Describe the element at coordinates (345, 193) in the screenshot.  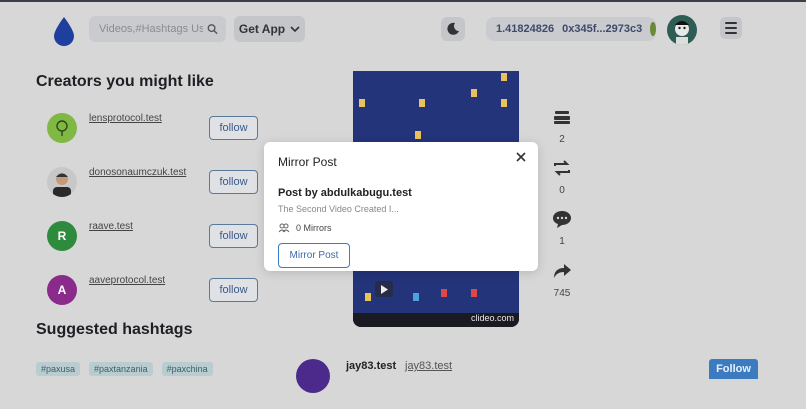
I see `post-author: Post by abdulkabugu.test` at that location.